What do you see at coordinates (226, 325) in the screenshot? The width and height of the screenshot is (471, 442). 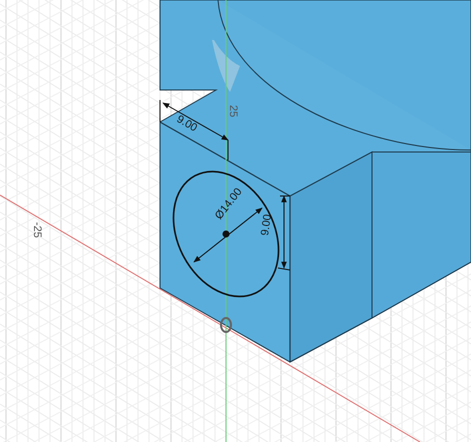 I see `origin-marker-icon` at bounding box center [226, 325].